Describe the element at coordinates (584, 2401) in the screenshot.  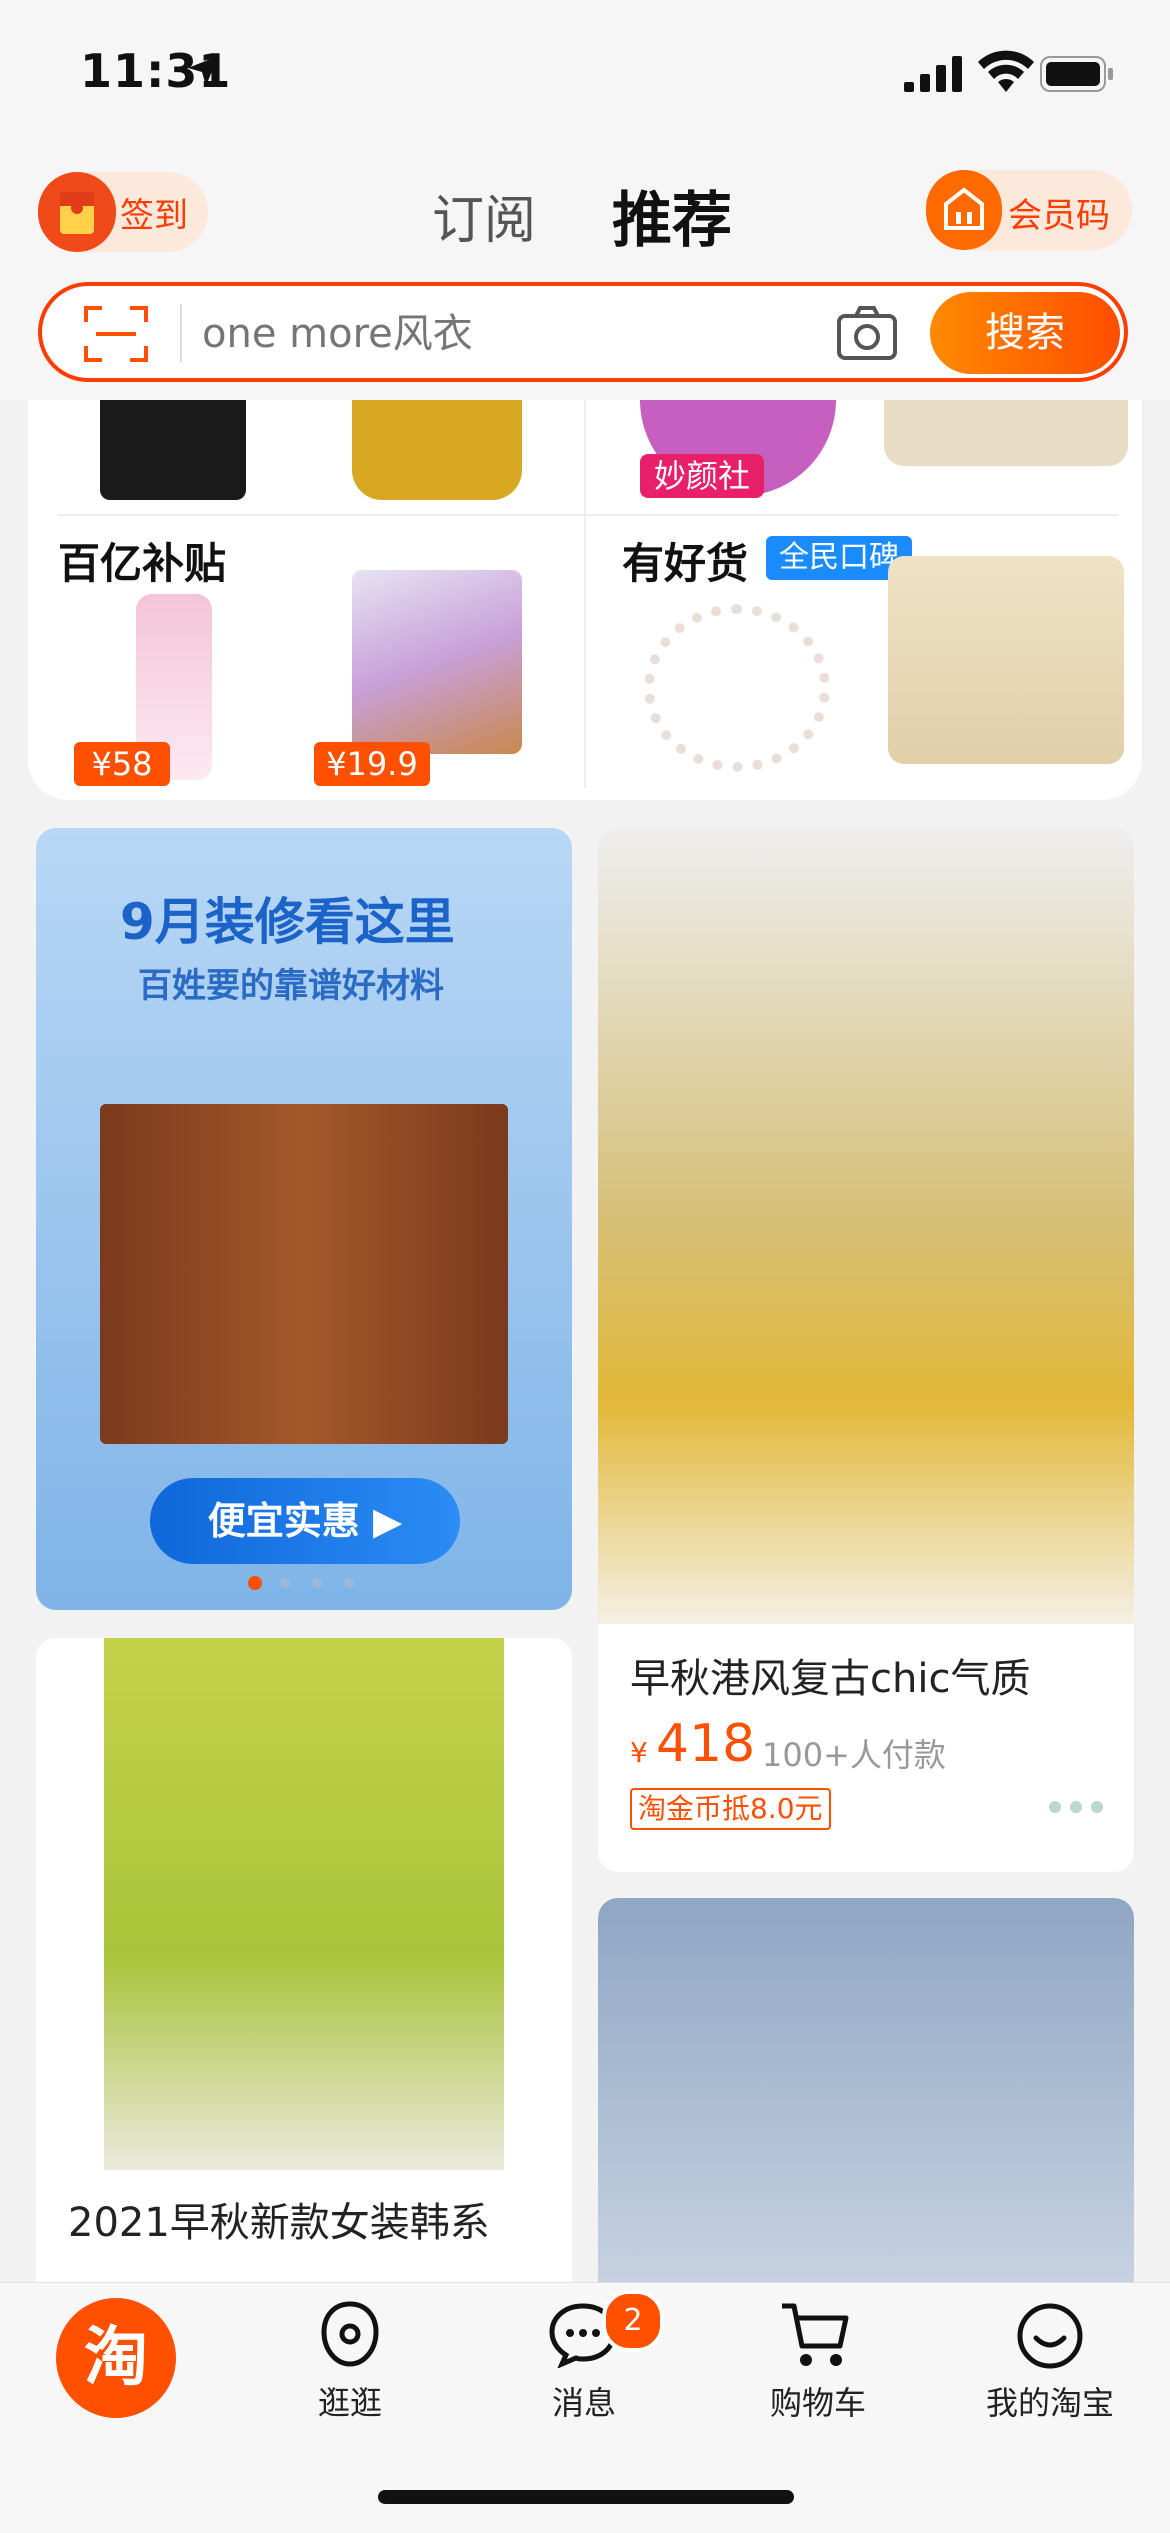
I see `tab-messages: 消息` at that location.